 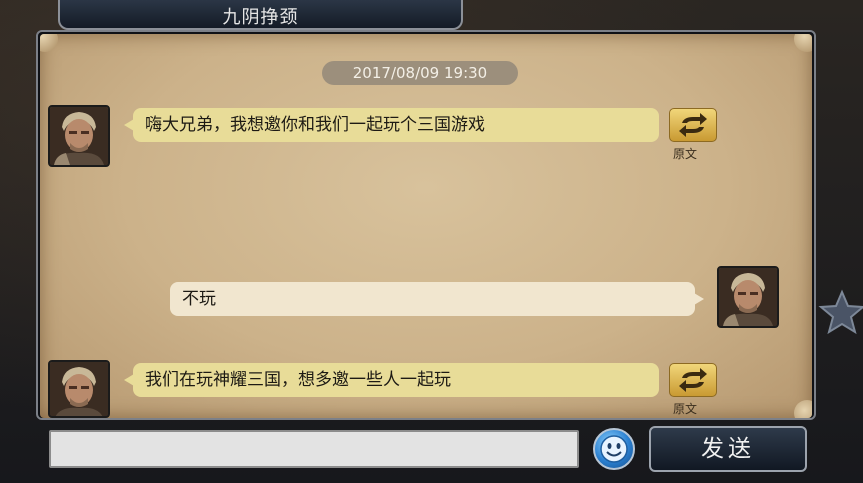 What do you see at coordinates (391, 125) in the screenshot?
I see `incoming-message-bubble: 嗨大兄弟，我想邀你和我们一起玩个三国游戏` at bounding box center [391, 125].